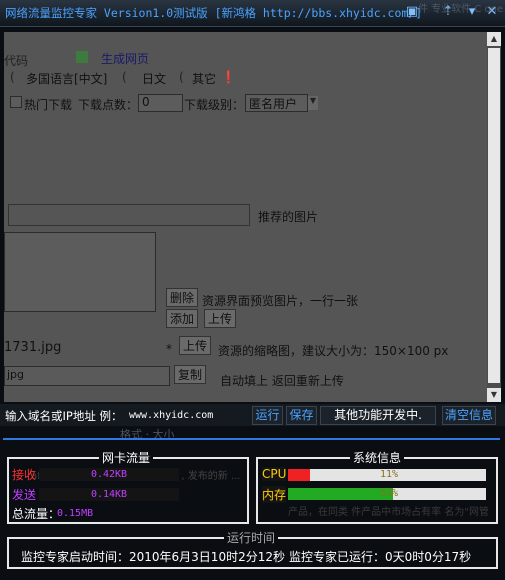 The height and width of the screenshot is (580, 505). I want to click on domain-input, so click(188, 415).